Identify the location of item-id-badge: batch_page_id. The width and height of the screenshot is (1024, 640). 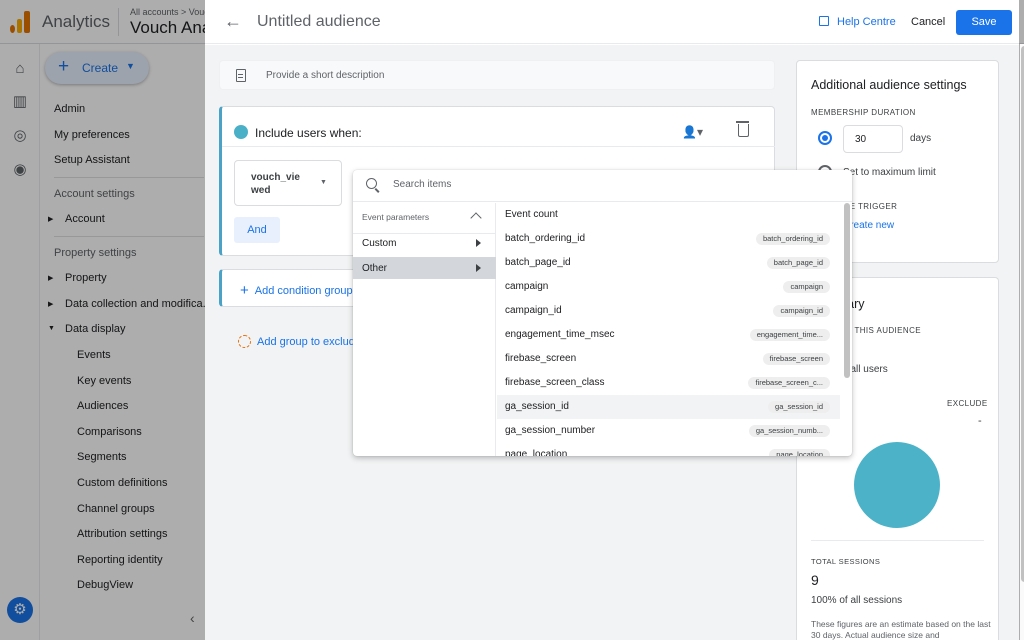
(798, 263).